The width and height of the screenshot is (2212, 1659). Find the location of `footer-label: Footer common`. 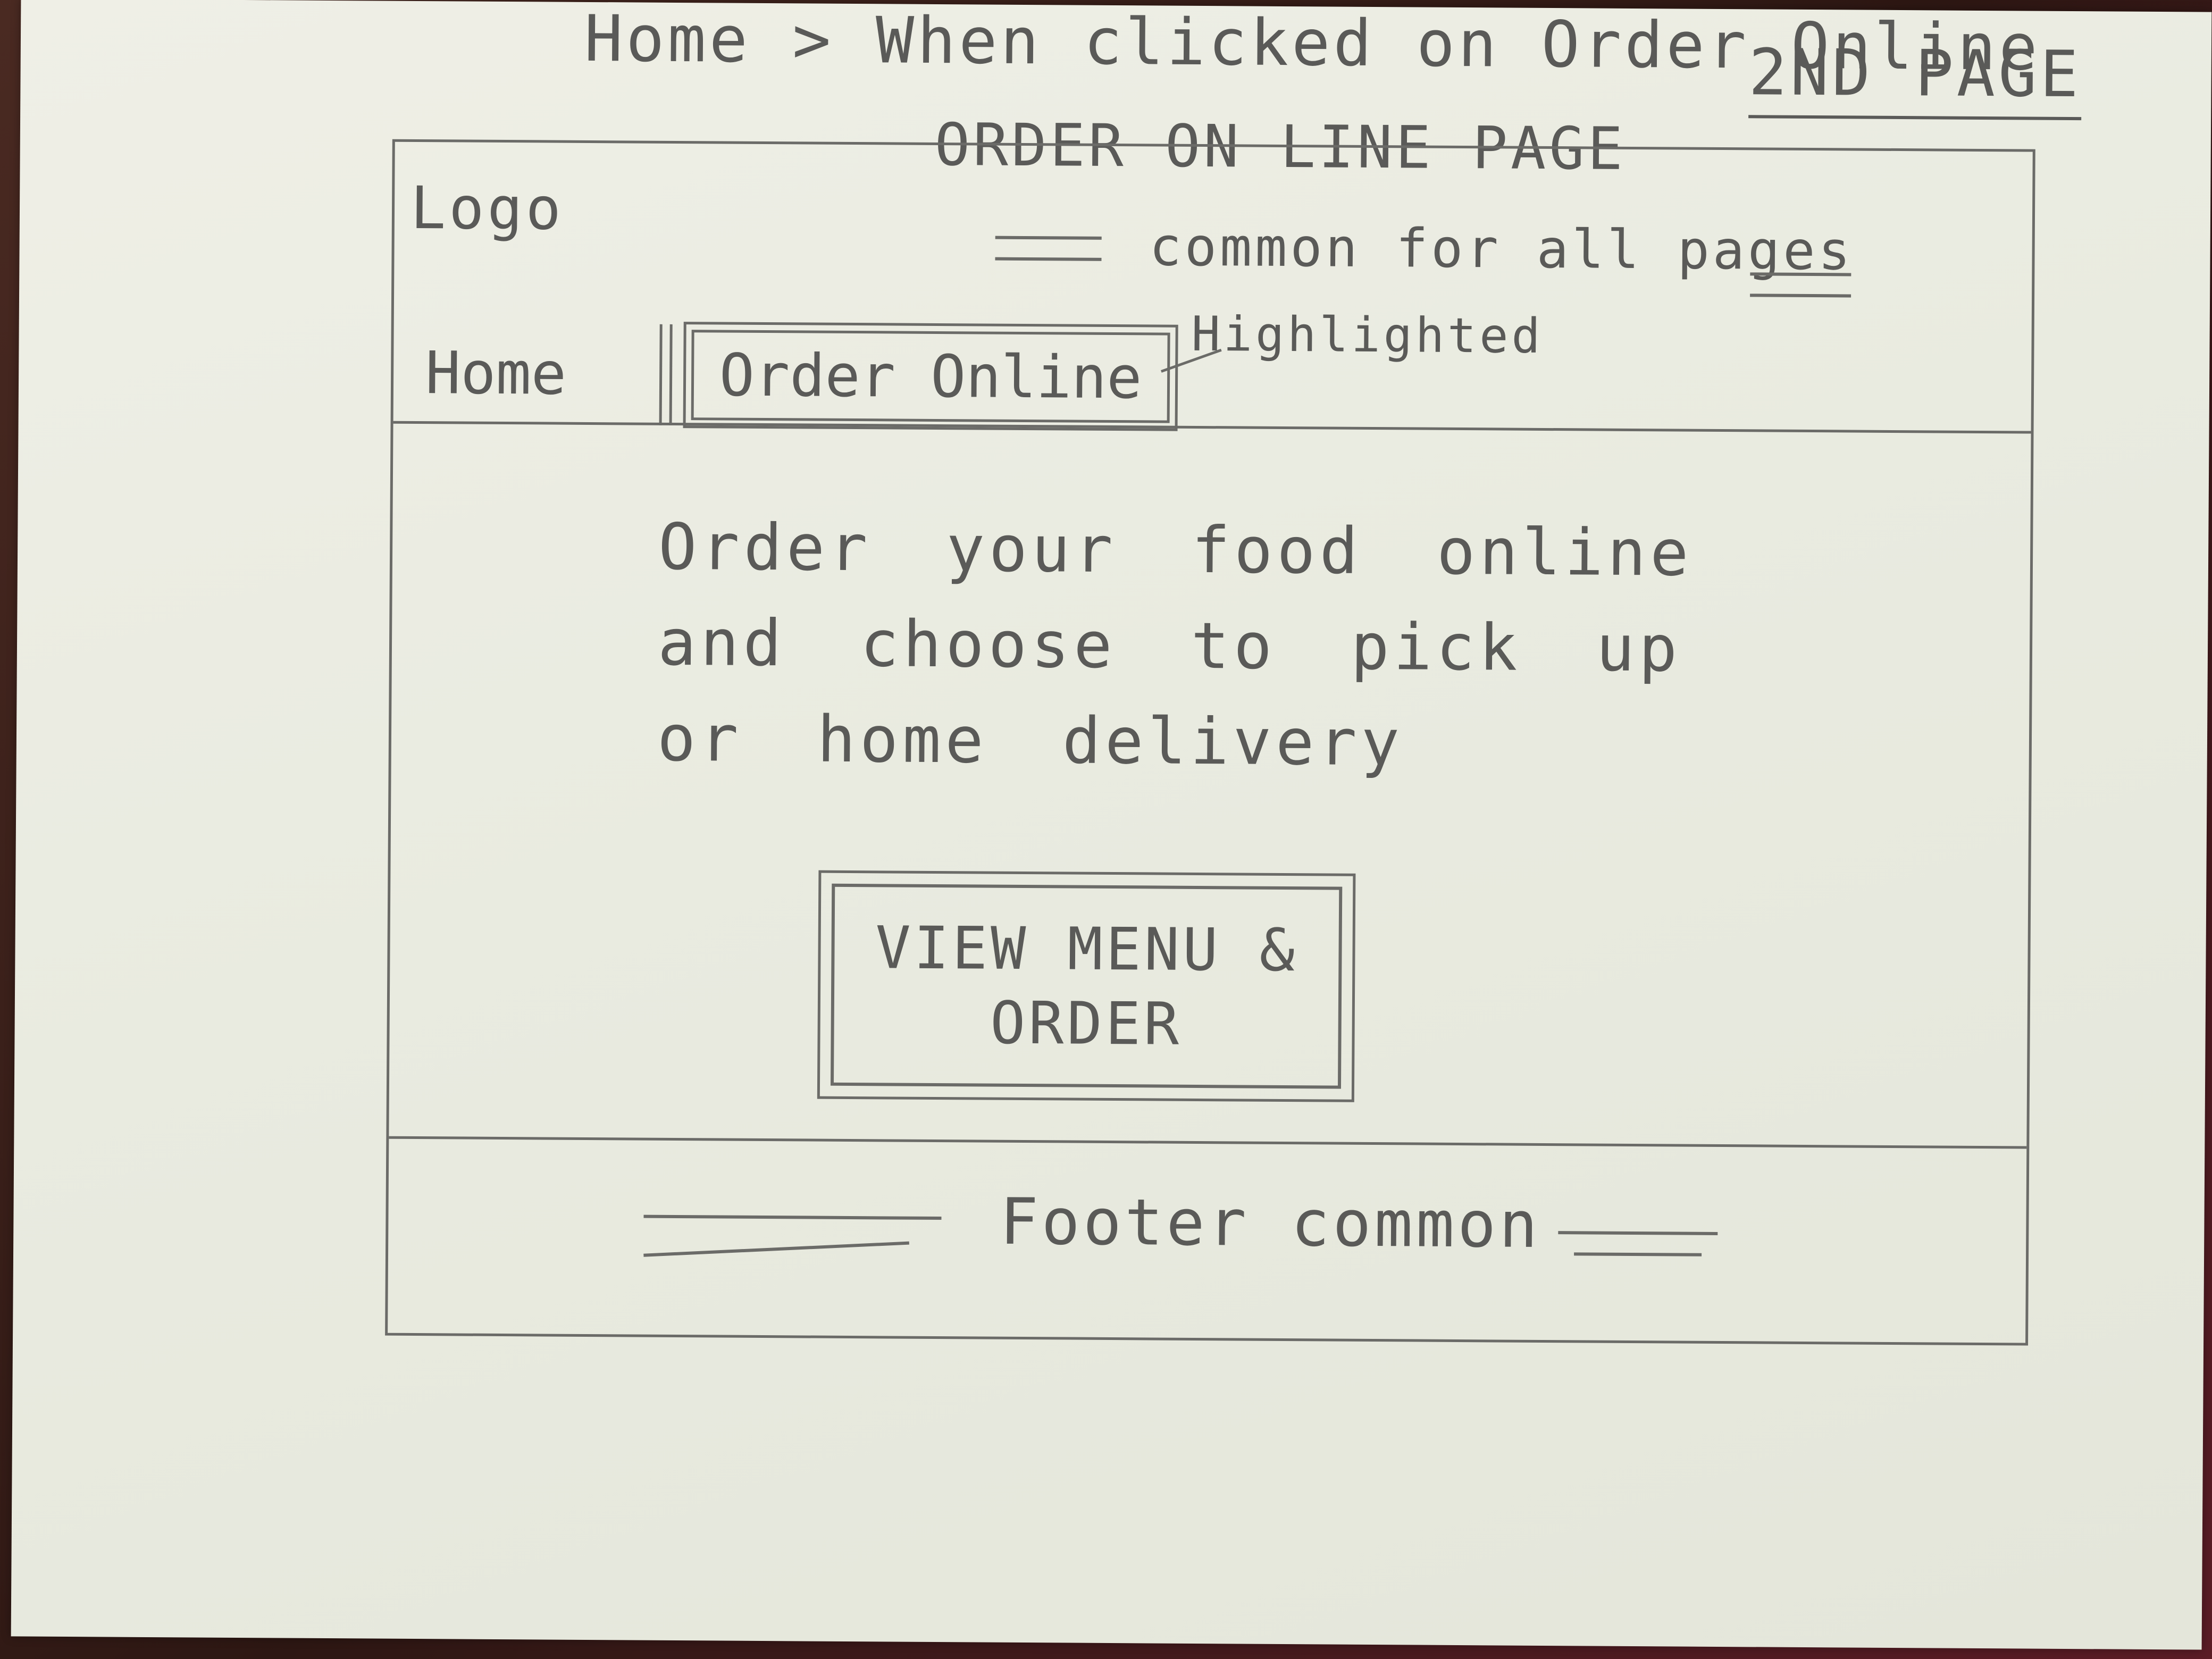

footer-label: Footer common is located at coordinates (1270, 1223).